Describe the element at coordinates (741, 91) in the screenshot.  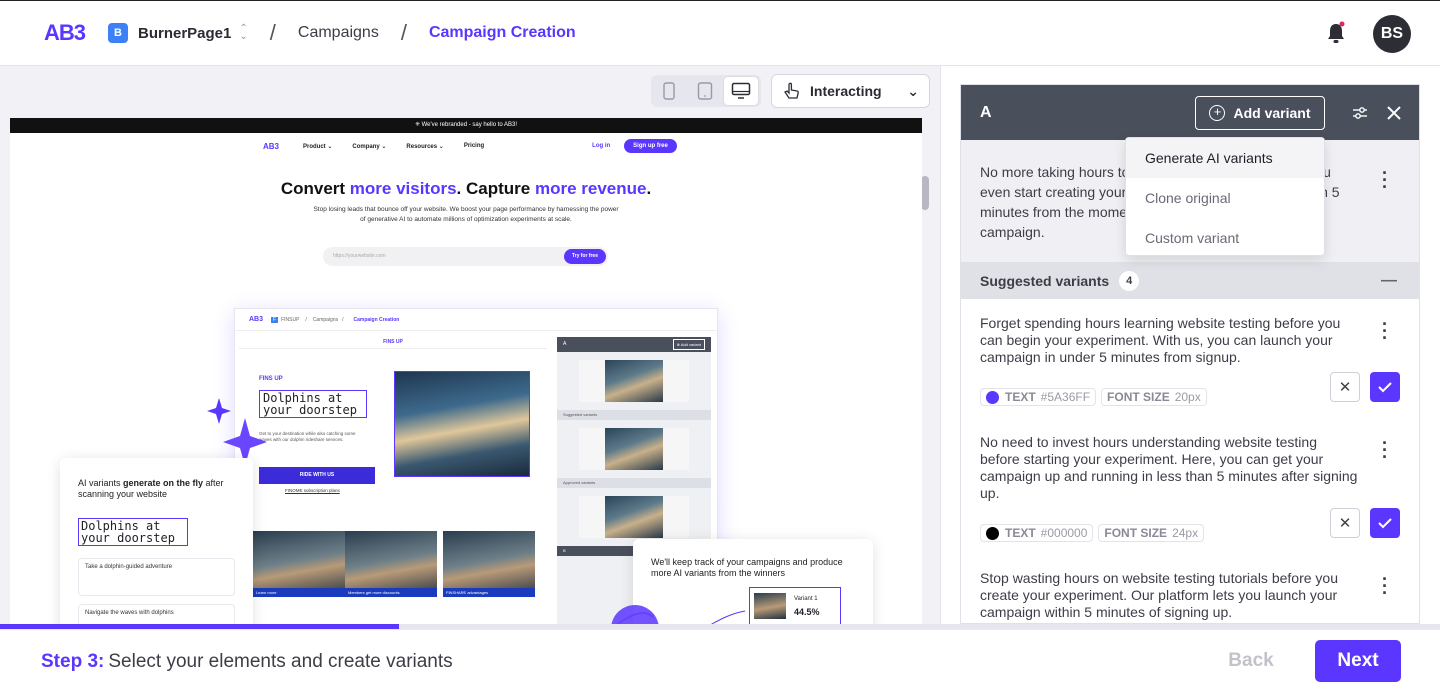
I see `desktop-icon` at that location.